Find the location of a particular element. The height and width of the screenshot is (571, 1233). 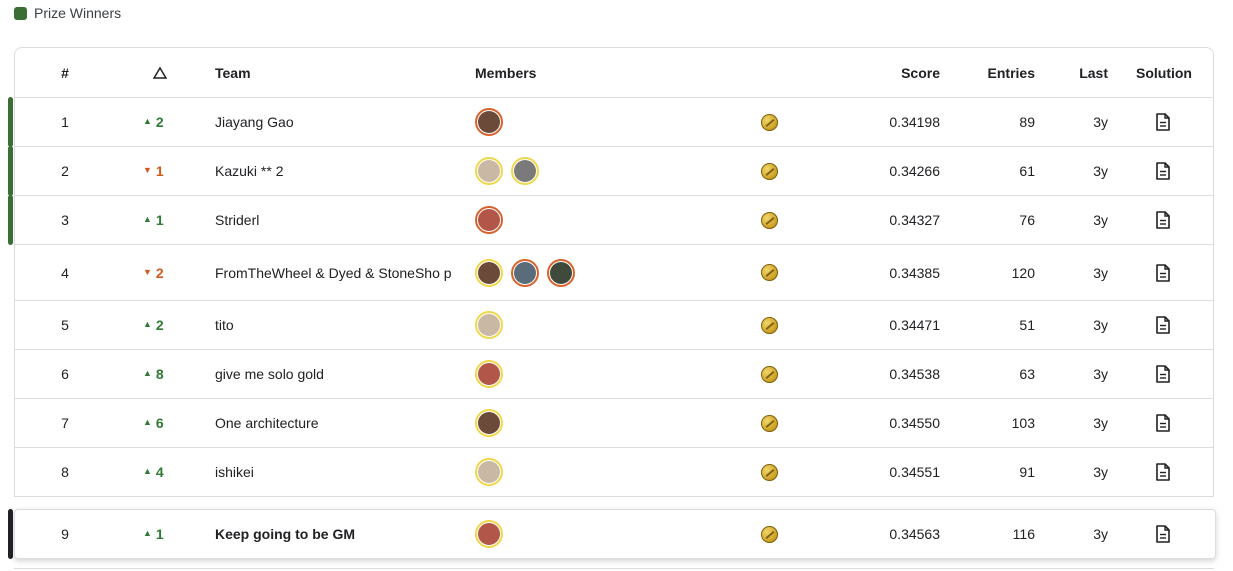

score-cell: 0.34471 is located at coordinates (914, 325).